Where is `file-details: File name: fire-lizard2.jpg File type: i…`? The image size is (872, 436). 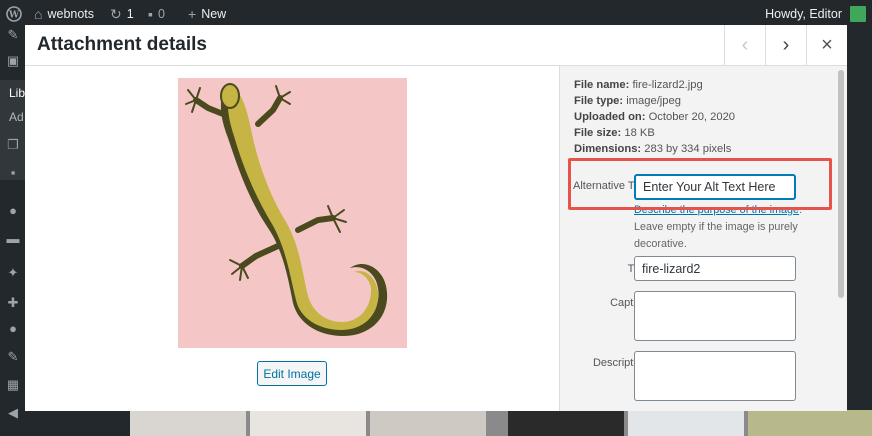 file-details: File name: fire-lizard2.jpg File type: i… is located at coordinates (654, 117).